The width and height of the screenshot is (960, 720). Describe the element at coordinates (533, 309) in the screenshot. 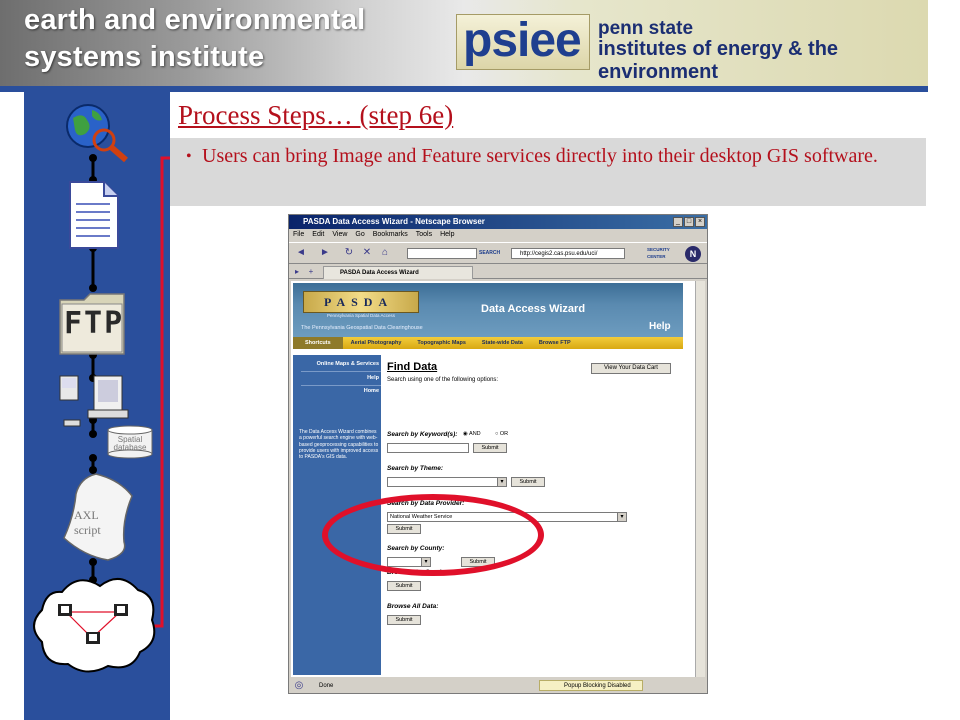

I see `wizard-title: Data Access Wizard` at that location.